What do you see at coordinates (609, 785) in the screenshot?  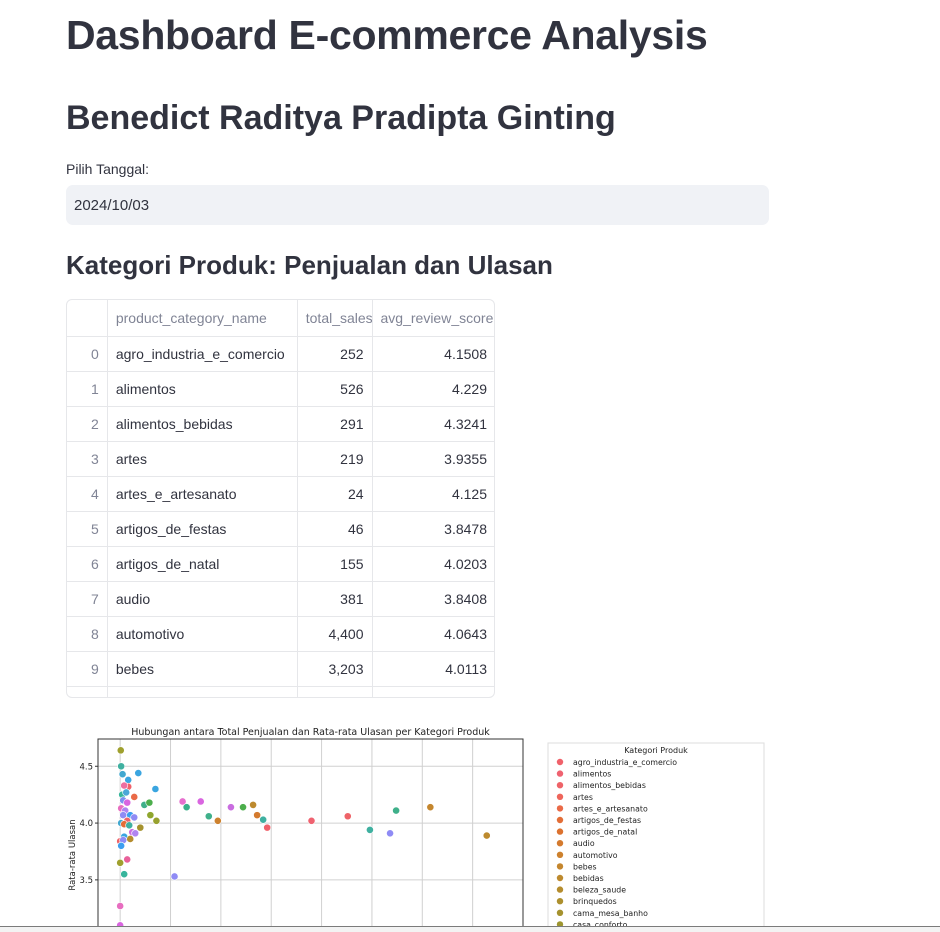 I see `legend-entry-label: alimentos_bebidas` at bounding box center [609, 785].